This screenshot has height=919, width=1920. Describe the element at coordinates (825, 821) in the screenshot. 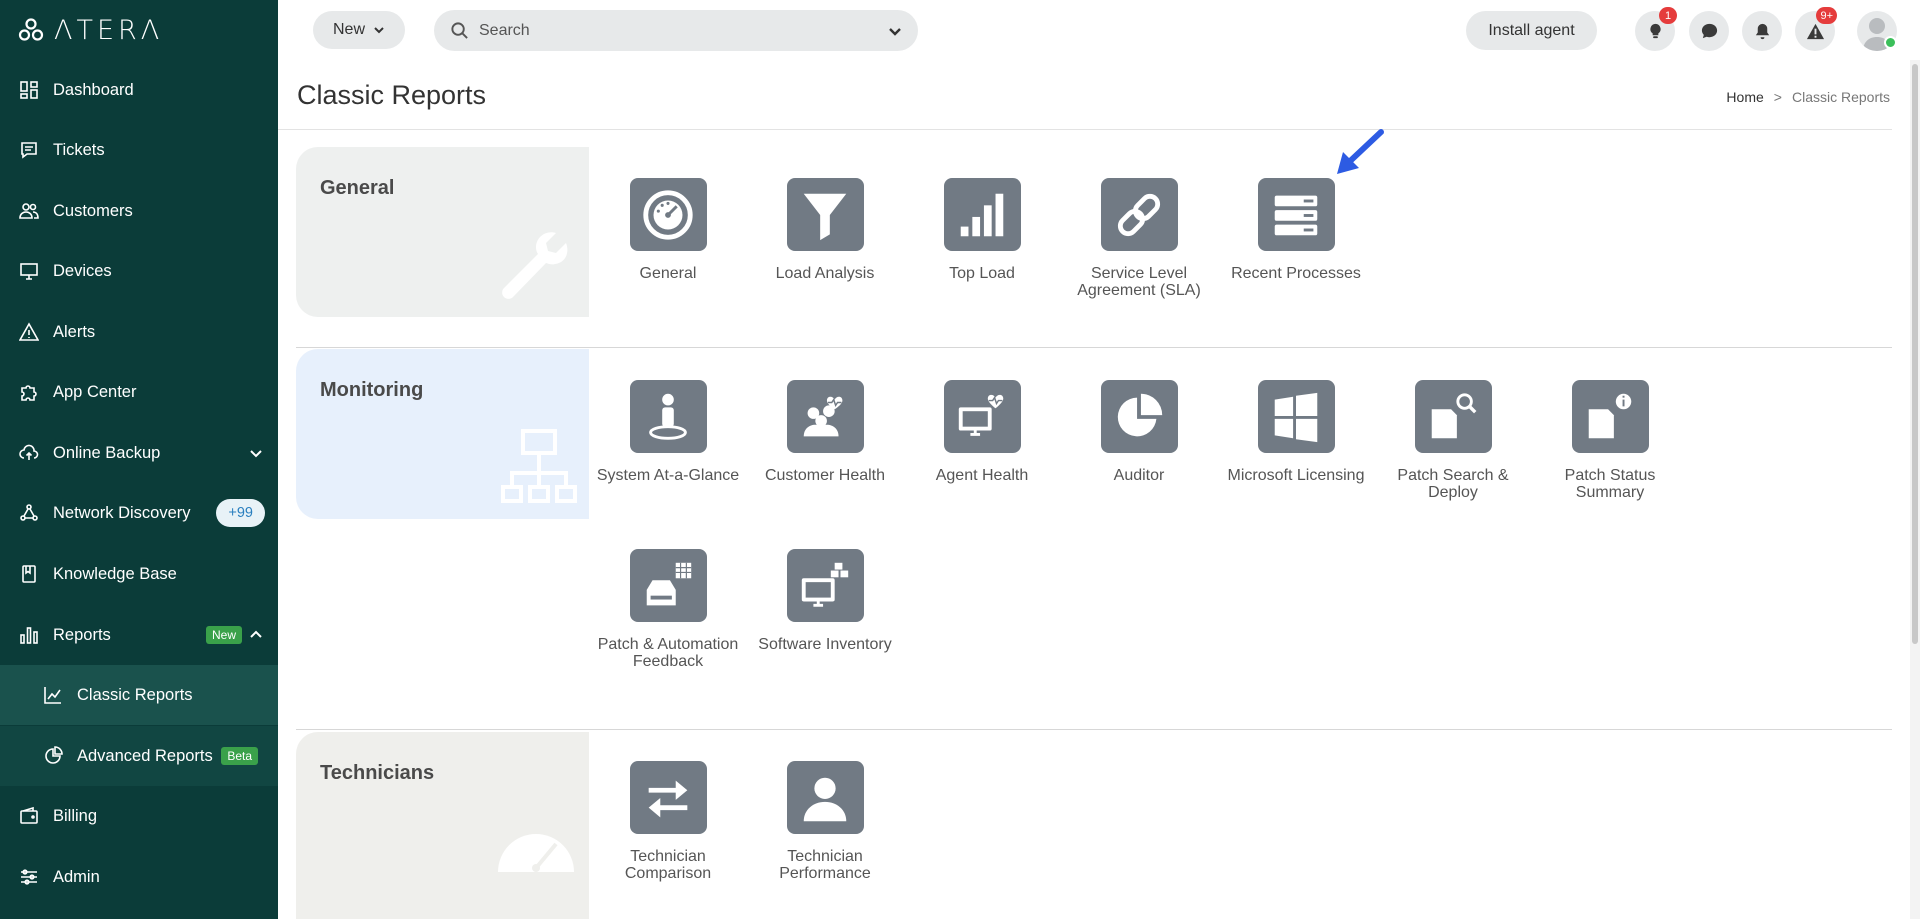

I see `report-tile-technician-performance: Technician Performance` at that location.